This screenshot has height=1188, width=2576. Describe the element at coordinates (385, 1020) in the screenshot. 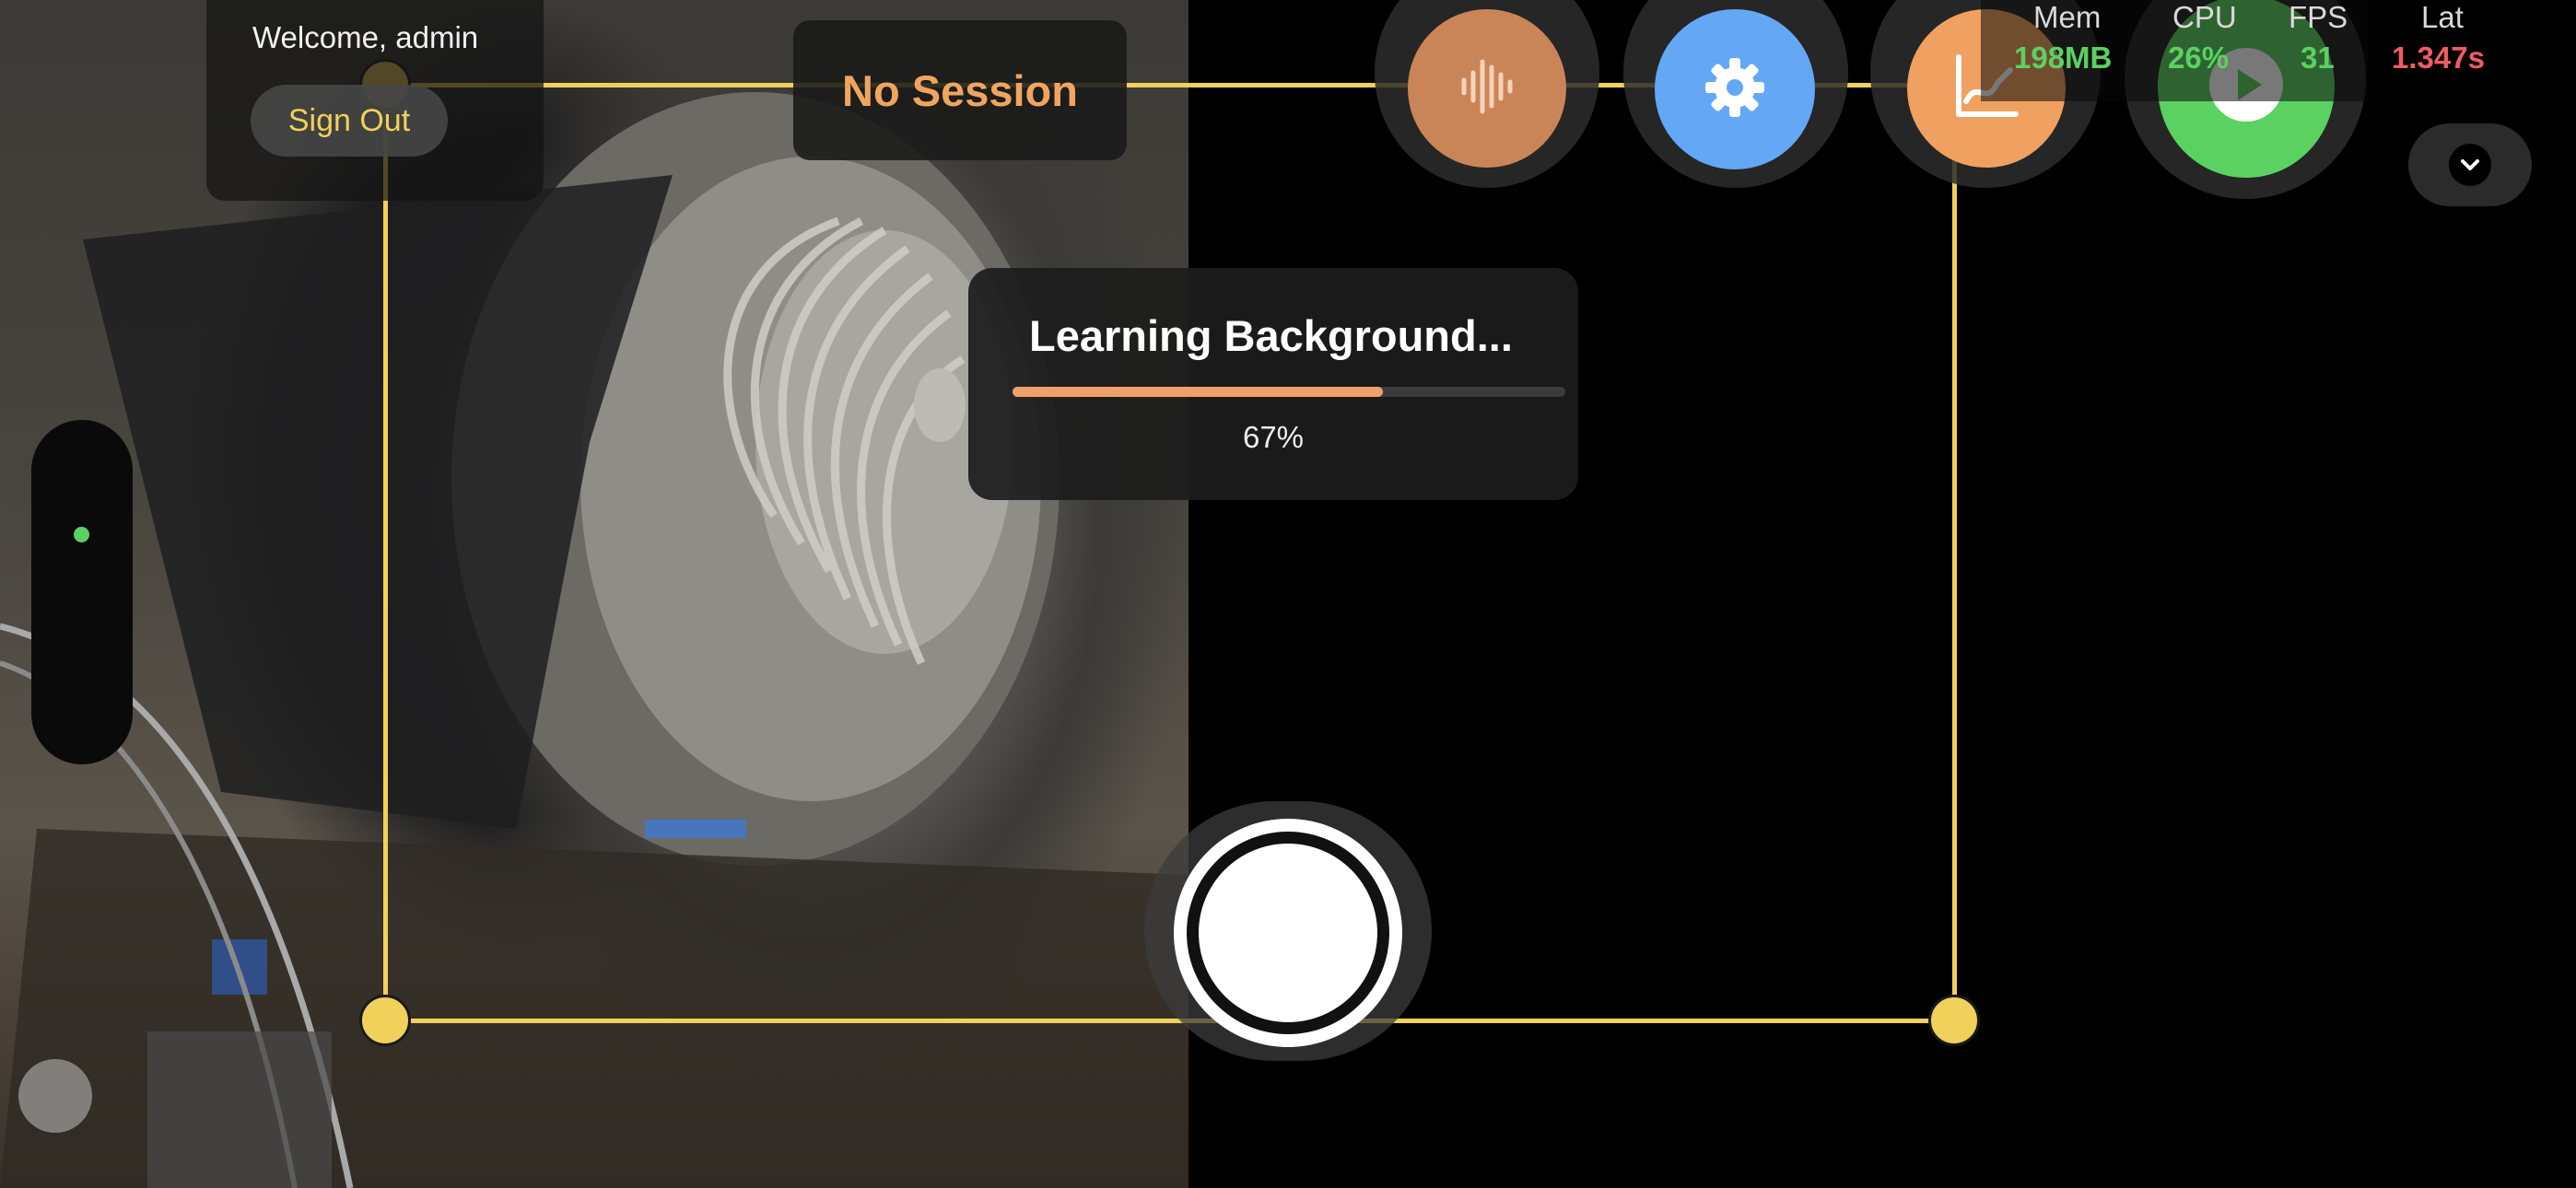

I see `selection-handle-bottom-left` at that location.